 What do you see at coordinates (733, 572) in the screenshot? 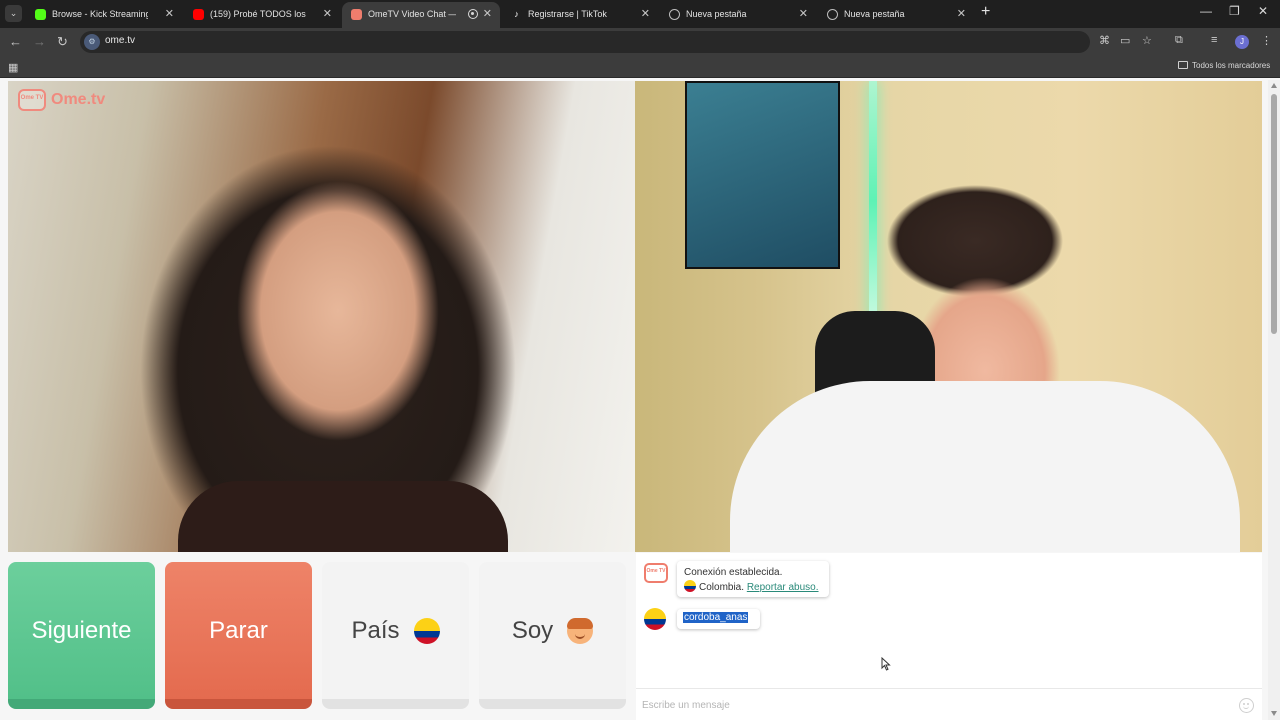
I see `connection-text: Conexión establecida.` at bounding box center [733, 572].